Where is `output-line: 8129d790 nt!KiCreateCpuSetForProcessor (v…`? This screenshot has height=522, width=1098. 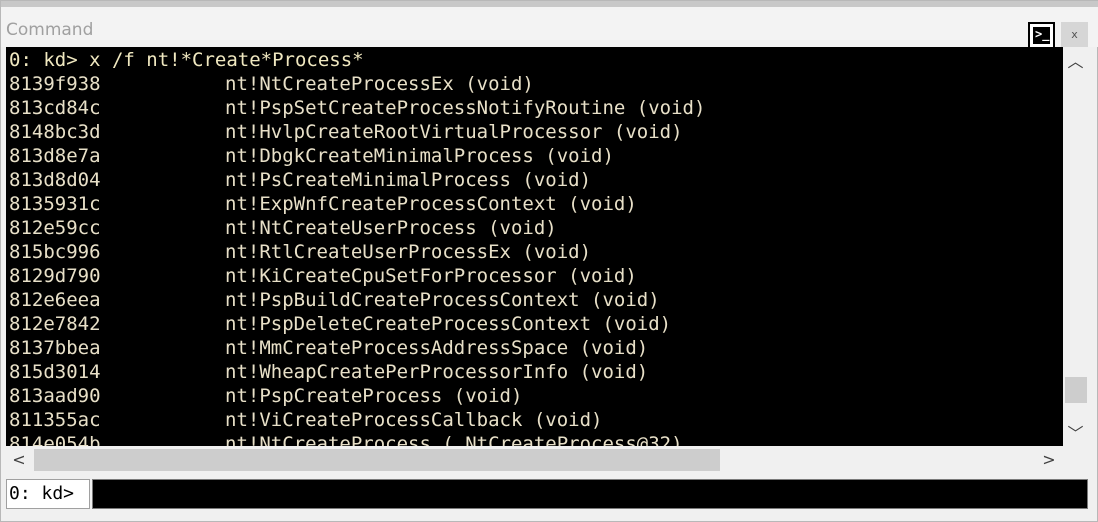 output-line: 8129d790 nt!KiCreateCpuSetForProcessor (v… is located at coordinates (323, 276).